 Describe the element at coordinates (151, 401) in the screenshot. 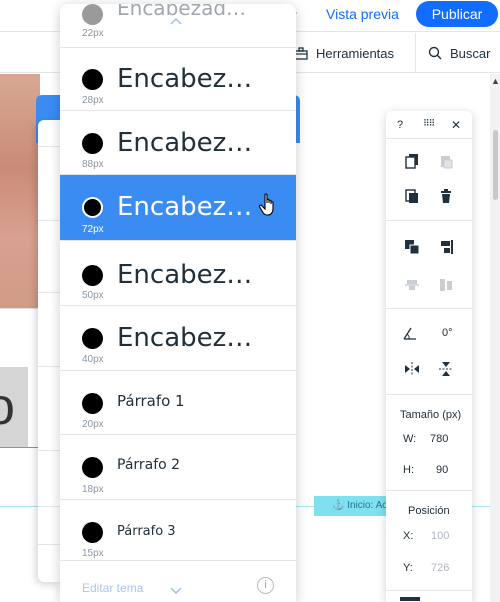

I see `theme-item-label: Párrafo 1` at that location.